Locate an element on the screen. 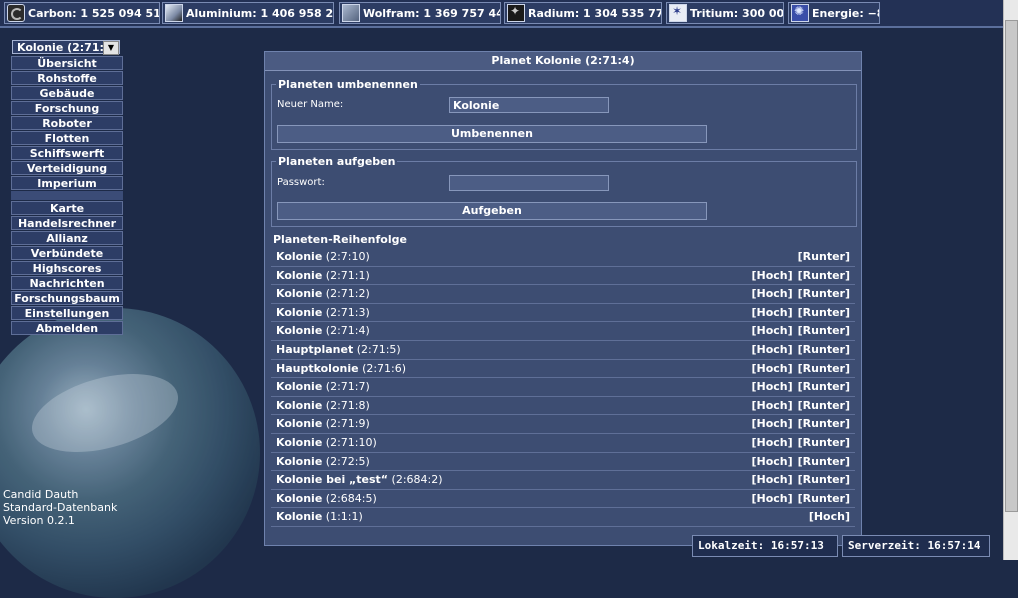 This screenshot has width=1018, height=598. resource-radium: Radium: 1 304 535 776 is located at coordinates (583, 13).